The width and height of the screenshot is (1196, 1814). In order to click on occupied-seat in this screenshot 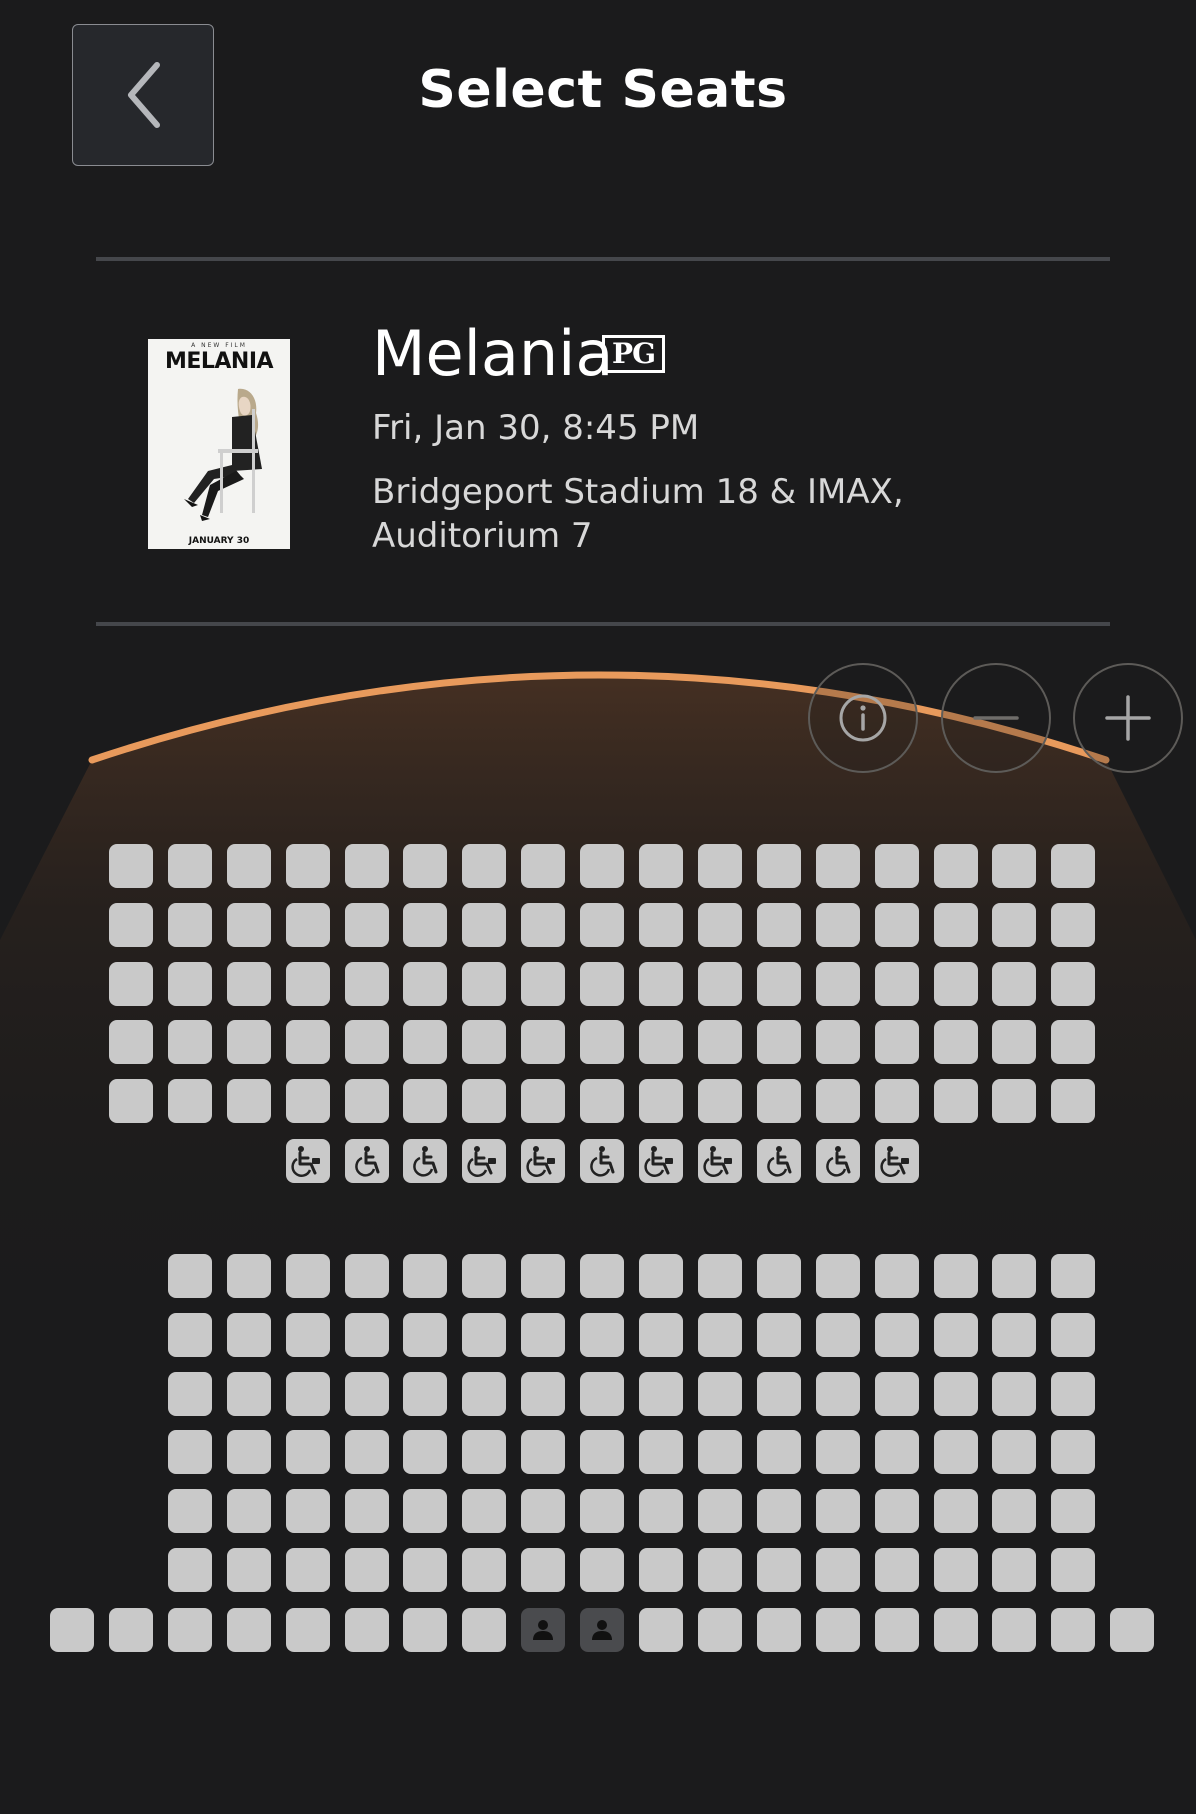, I will do `click(543, 1630)`.